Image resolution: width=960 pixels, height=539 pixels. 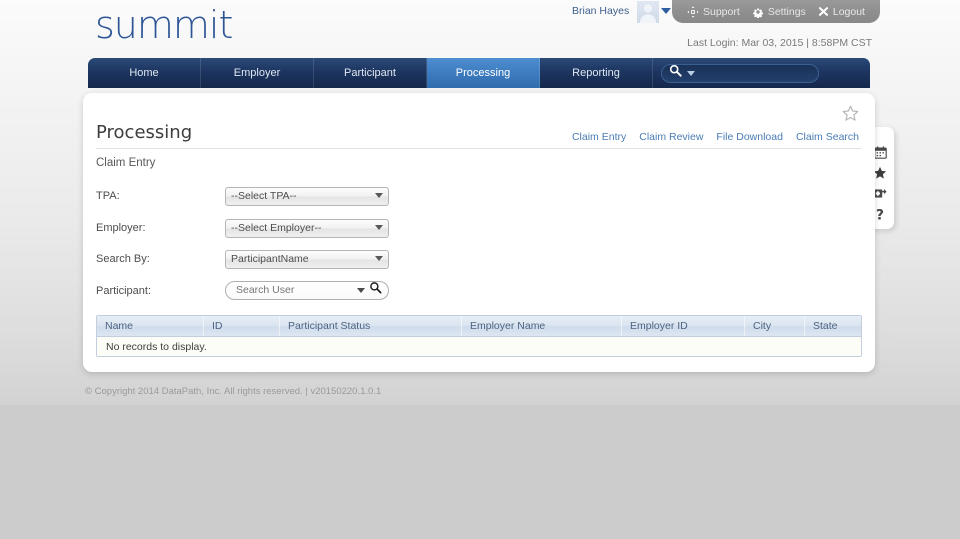 I want to click on nav-tab-home: Home, so click(x=144, y=73).